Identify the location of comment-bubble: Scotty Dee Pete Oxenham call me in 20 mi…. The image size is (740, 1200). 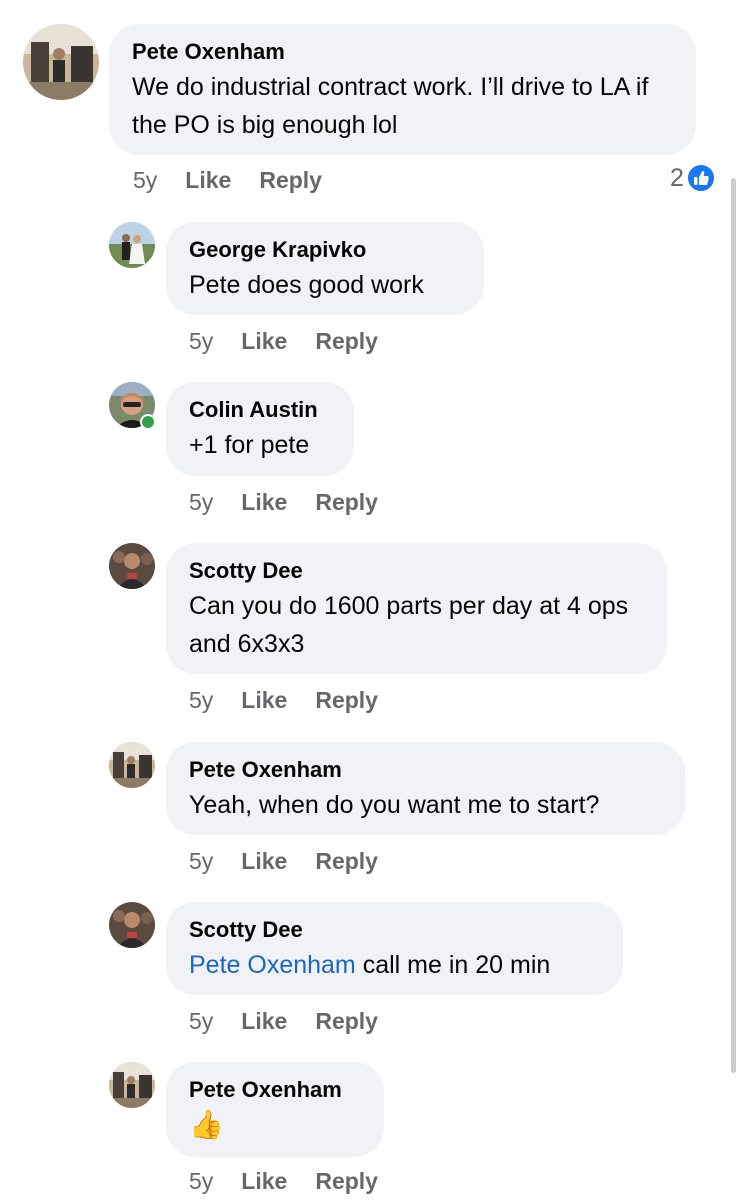
(394, 948).